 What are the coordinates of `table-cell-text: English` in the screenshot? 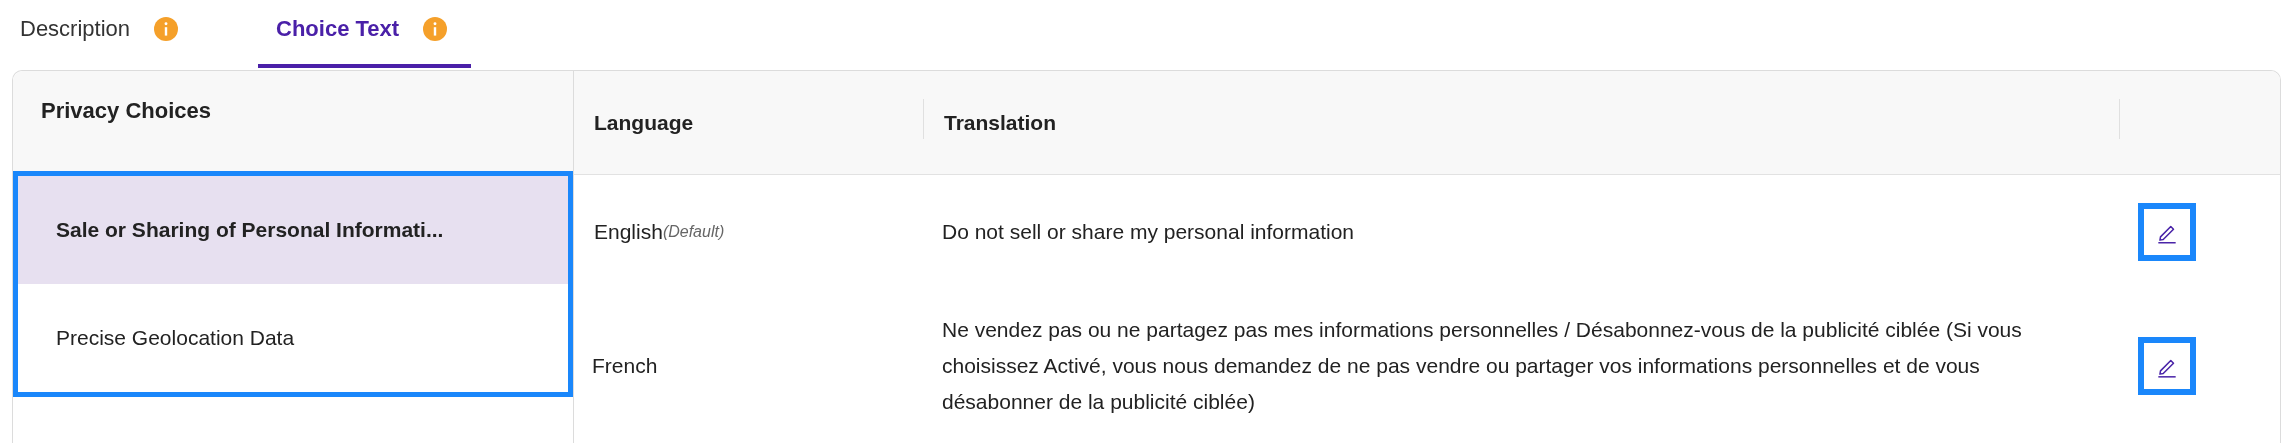 It's located at (628, 231).